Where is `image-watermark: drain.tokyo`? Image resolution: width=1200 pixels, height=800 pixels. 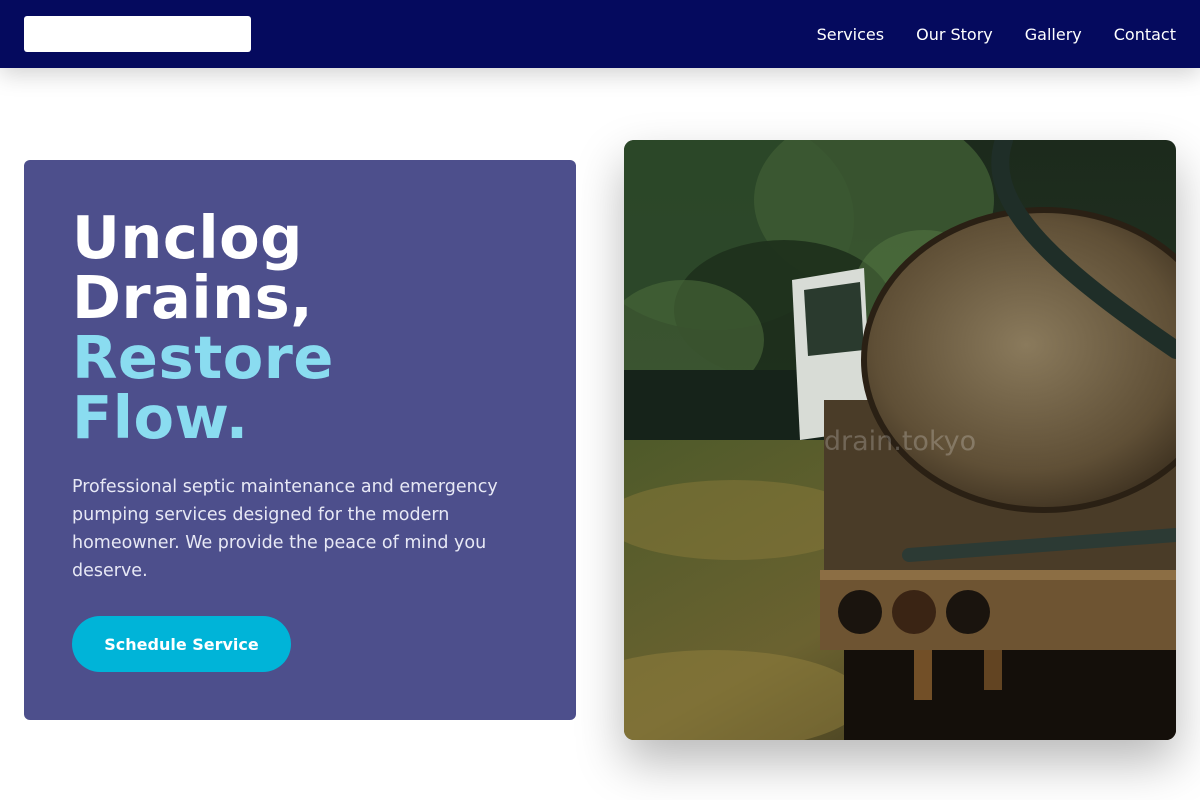 image-watermark: drain.tokyo is located at coordinates (900, 441).